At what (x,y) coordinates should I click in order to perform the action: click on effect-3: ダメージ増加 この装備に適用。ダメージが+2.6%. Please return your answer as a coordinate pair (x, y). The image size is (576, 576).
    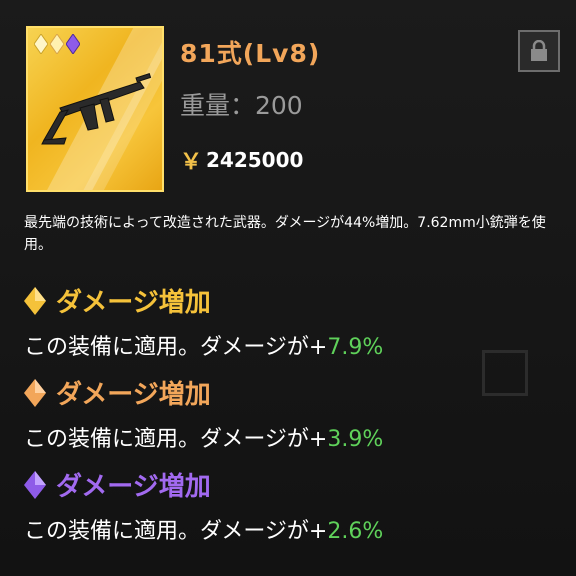
    Looking at the image, I should click on (203, 505).